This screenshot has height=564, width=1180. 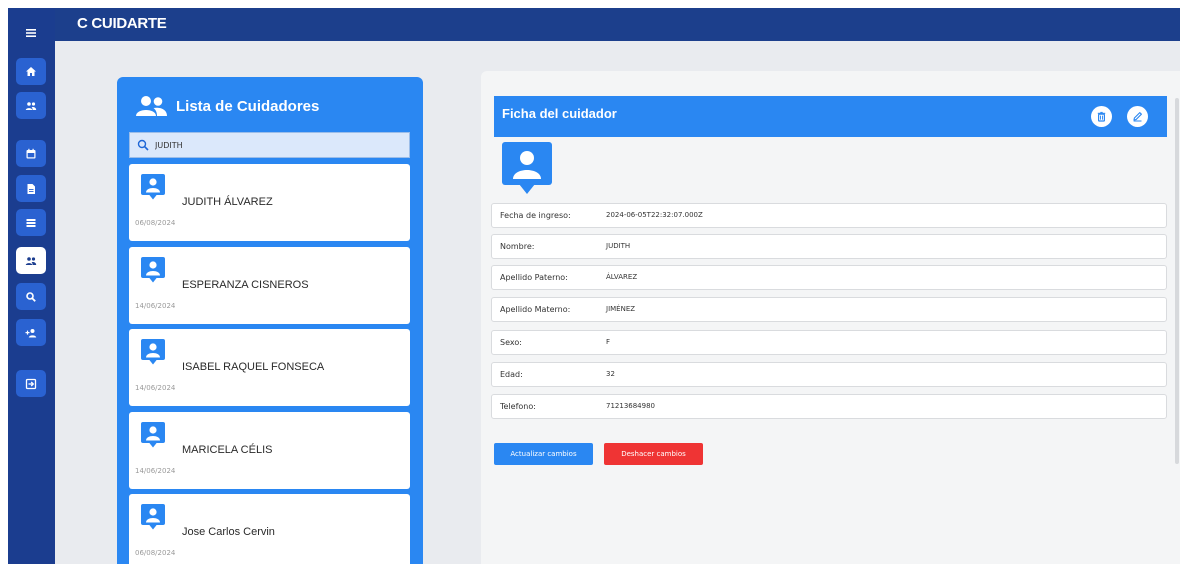 I want to click on caregiver-name: ESPERANZA CISNEROS, so click(x=245, y=285).